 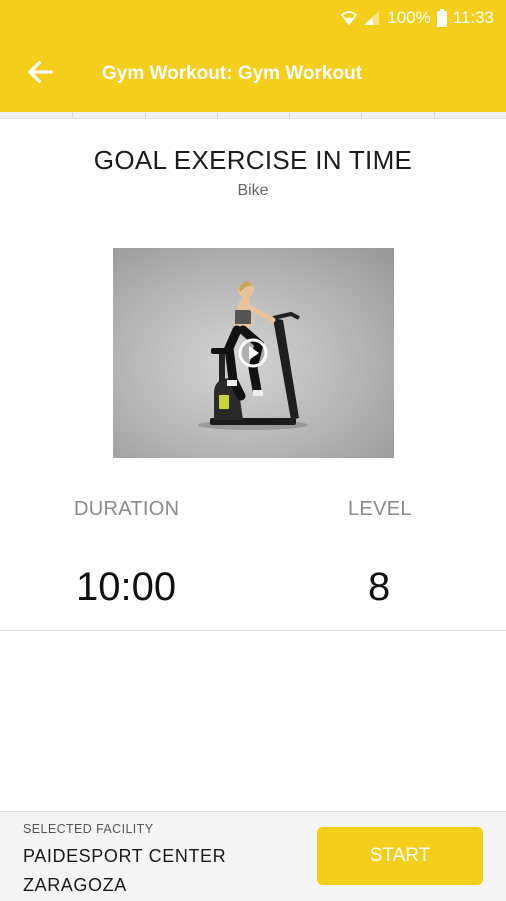 I want to click on divider, so click(x=253, y=630).